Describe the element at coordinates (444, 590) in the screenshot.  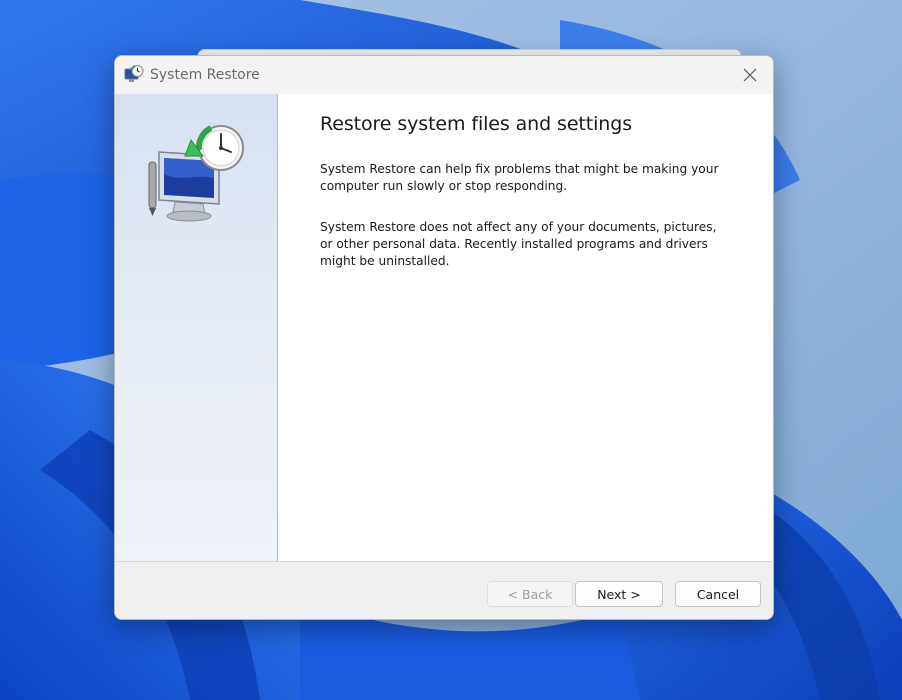
I see `wizard-footer: < Back Next > Cancel` at that location.